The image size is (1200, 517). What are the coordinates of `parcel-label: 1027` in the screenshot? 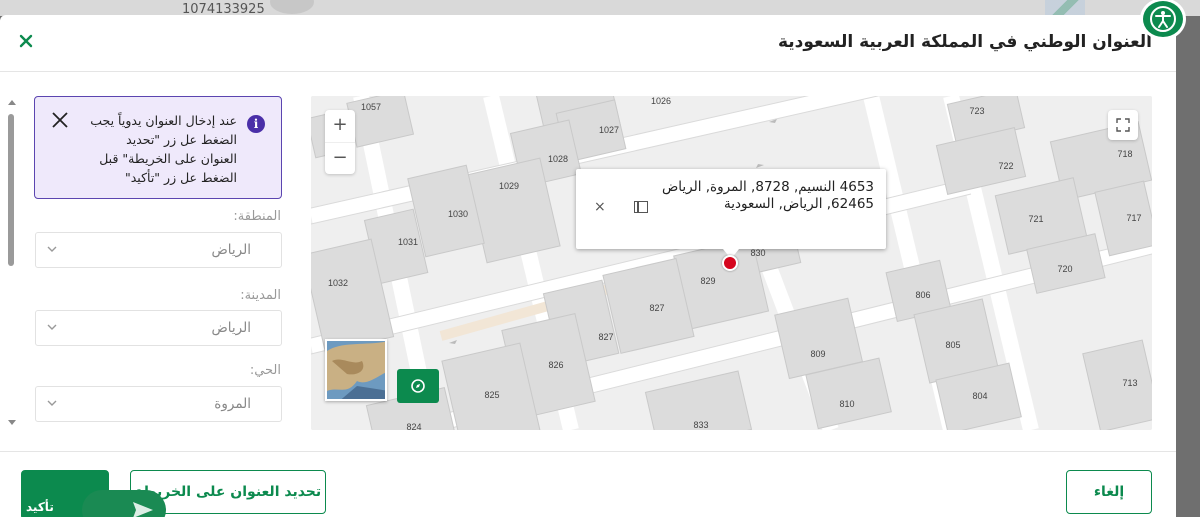 It's located at (609, 130).